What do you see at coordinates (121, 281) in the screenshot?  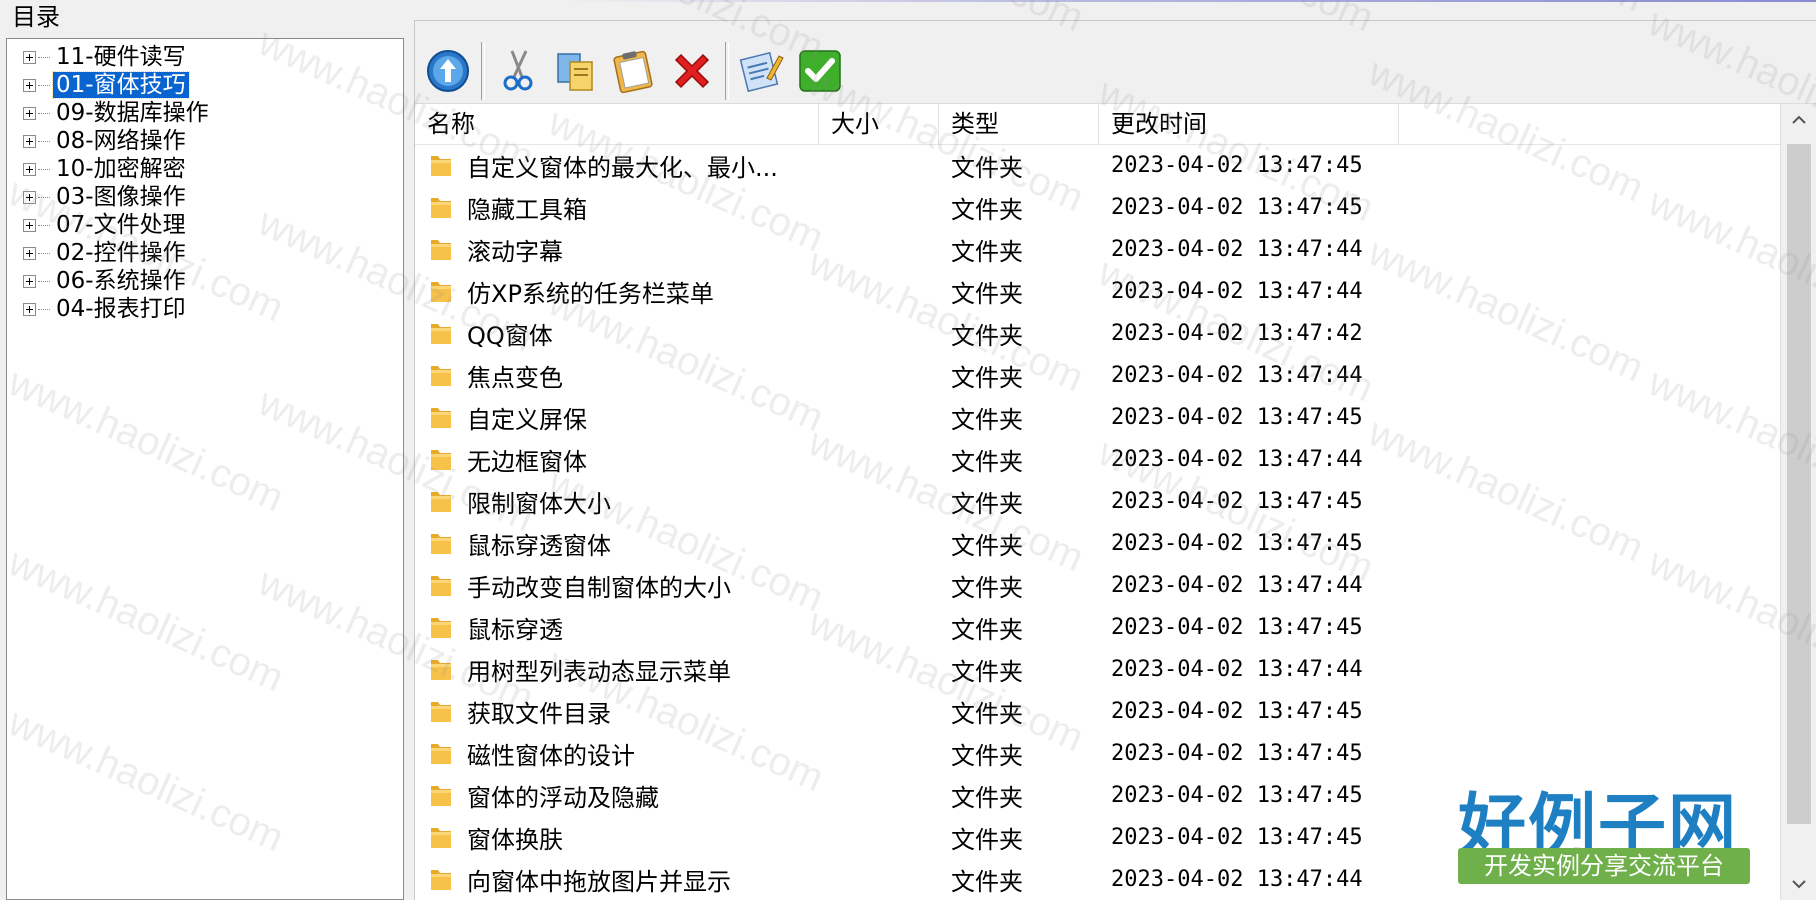 I see `tree-node-label: 06-系统操作` at bounding box center [121, 281].